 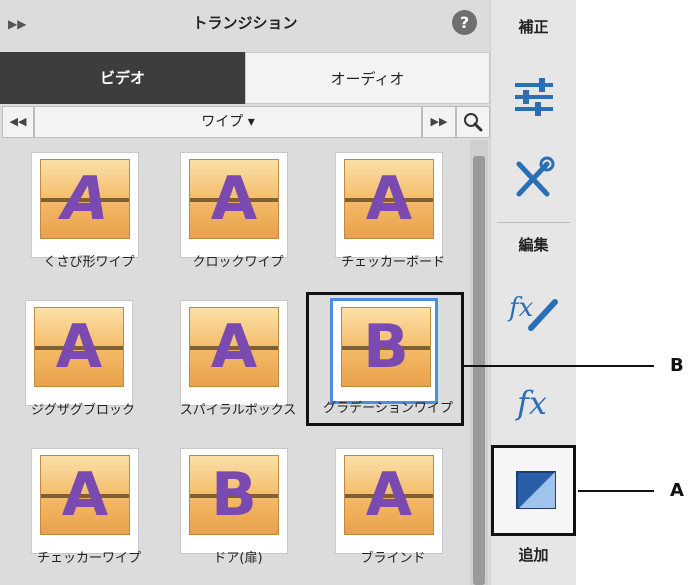 I want to click on search-button, so click(x=473, y=122).